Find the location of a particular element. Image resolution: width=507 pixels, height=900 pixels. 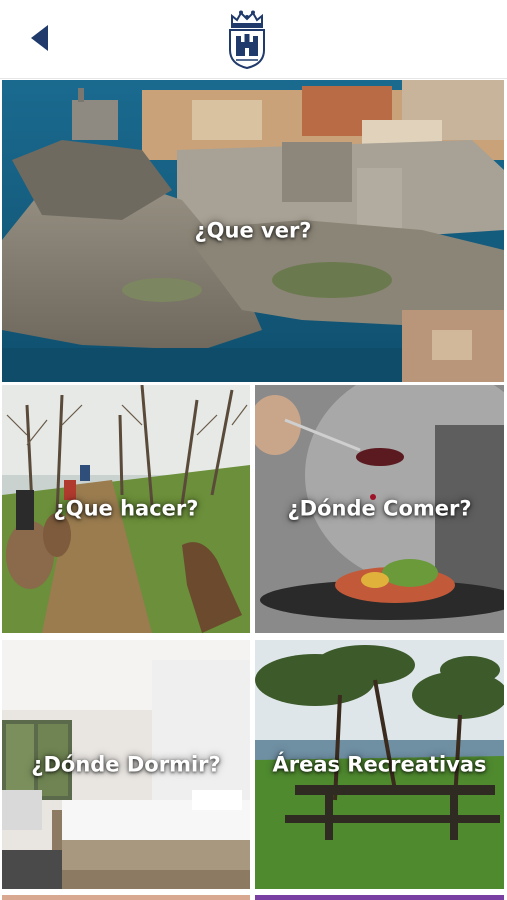

tile-que-hacer: ¿Que hacer? is located at coordinates (126, 509).